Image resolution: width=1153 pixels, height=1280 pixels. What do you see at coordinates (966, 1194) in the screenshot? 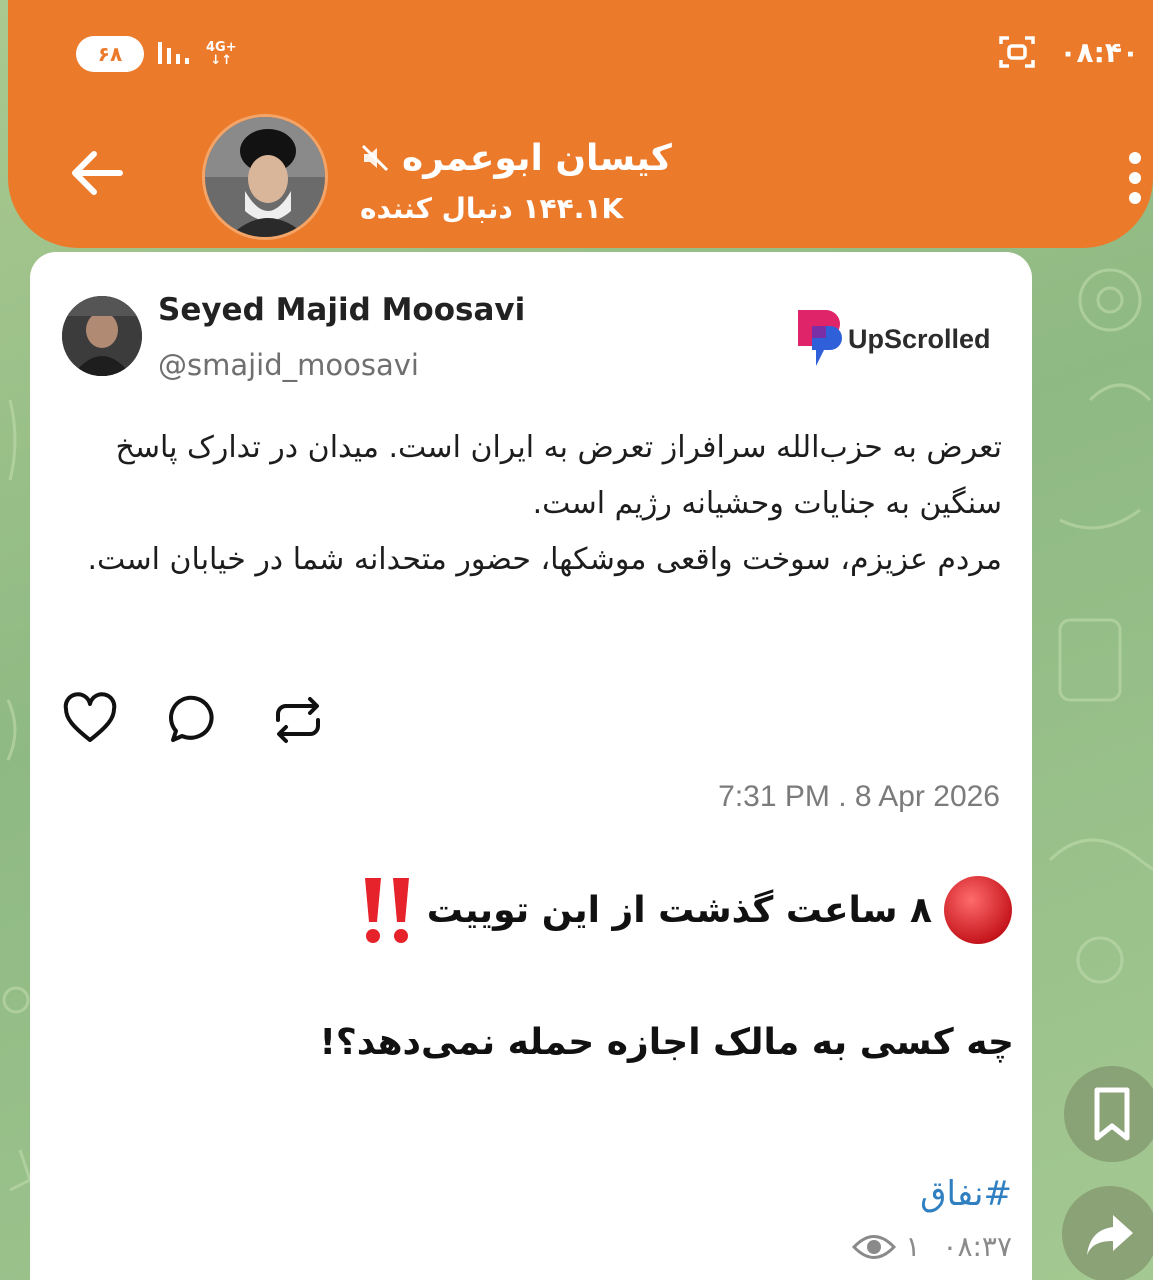
I see `hashtag-link: #نفاق` at bounding box center [966, 1194].